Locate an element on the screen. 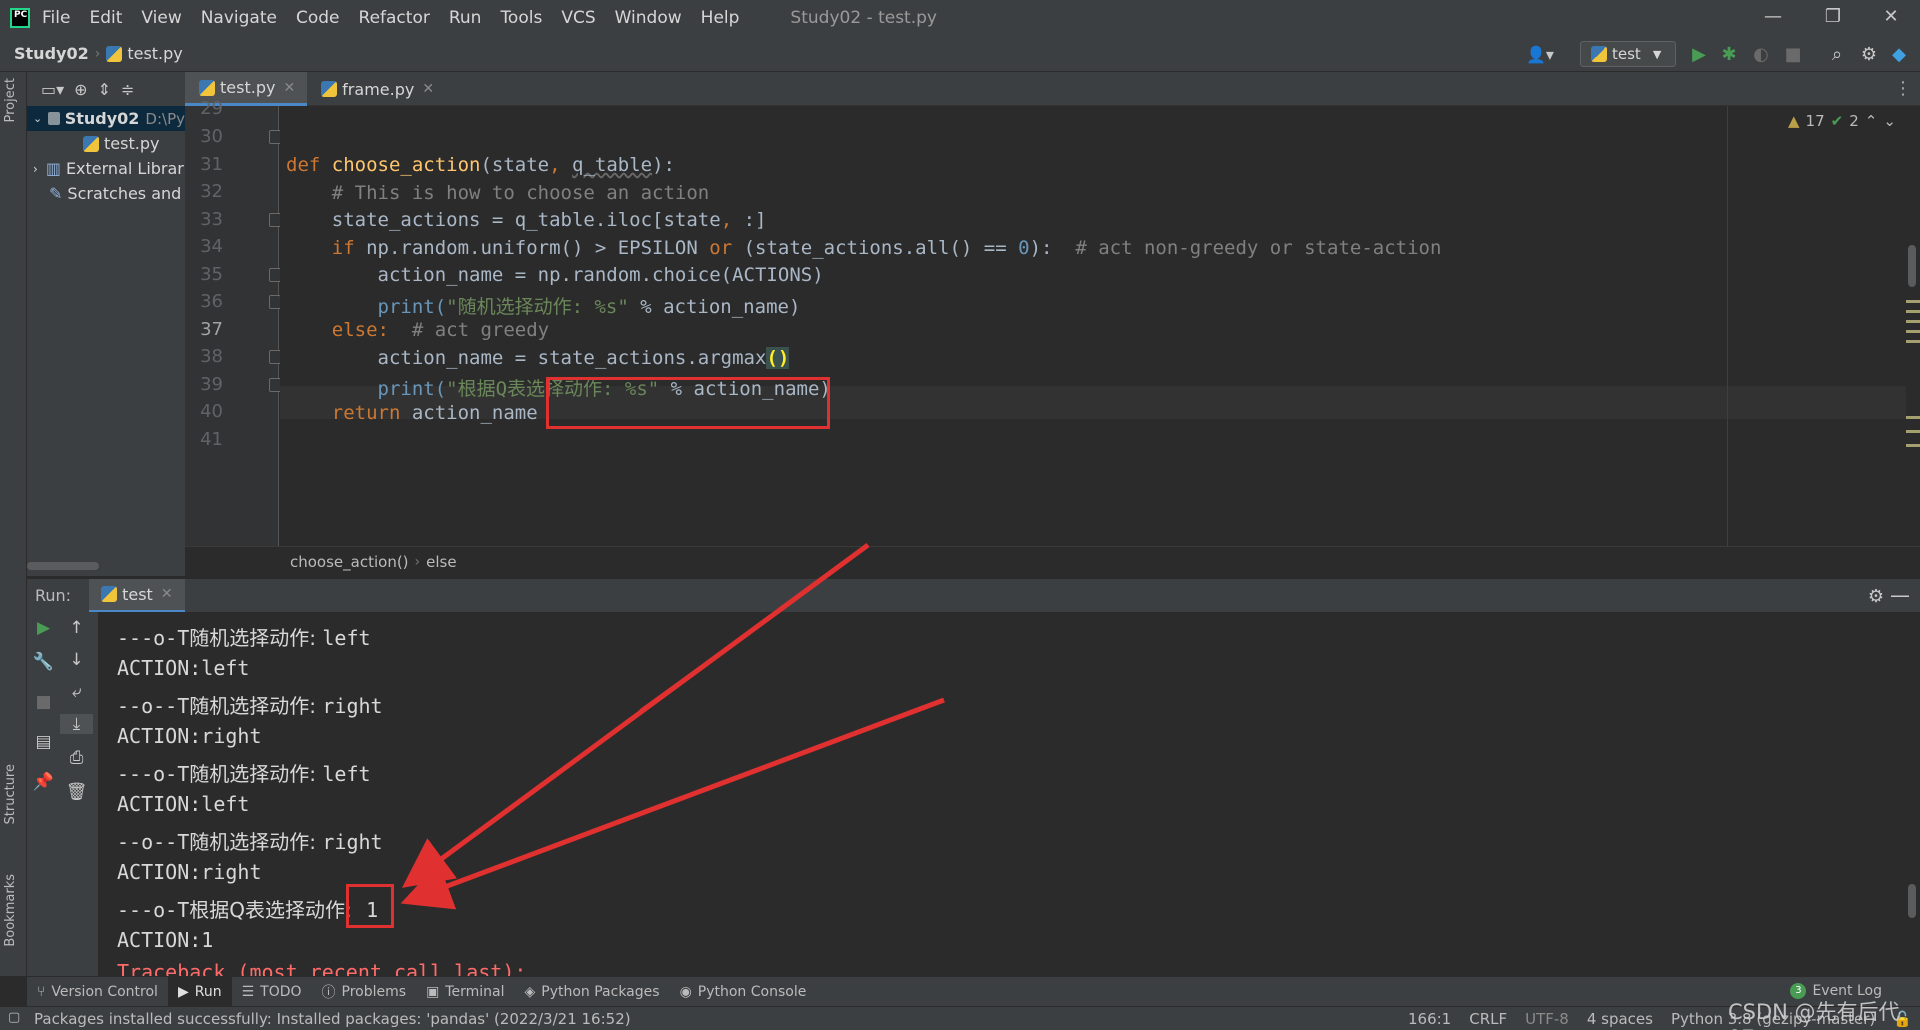  tab-problems: ⓘ Problems is located at coordinates (364, 992).